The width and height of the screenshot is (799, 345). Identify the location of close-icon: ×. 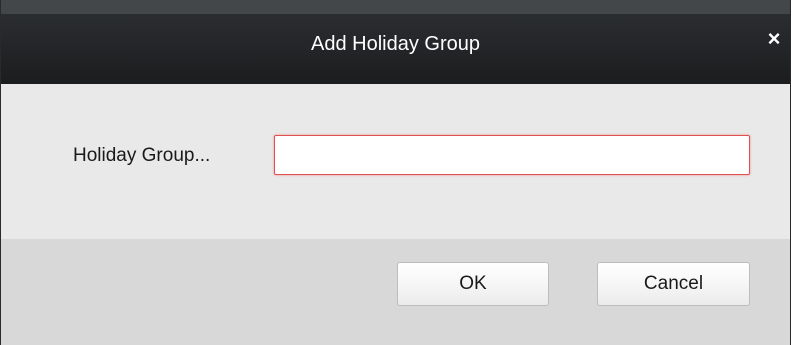
(774, 39).